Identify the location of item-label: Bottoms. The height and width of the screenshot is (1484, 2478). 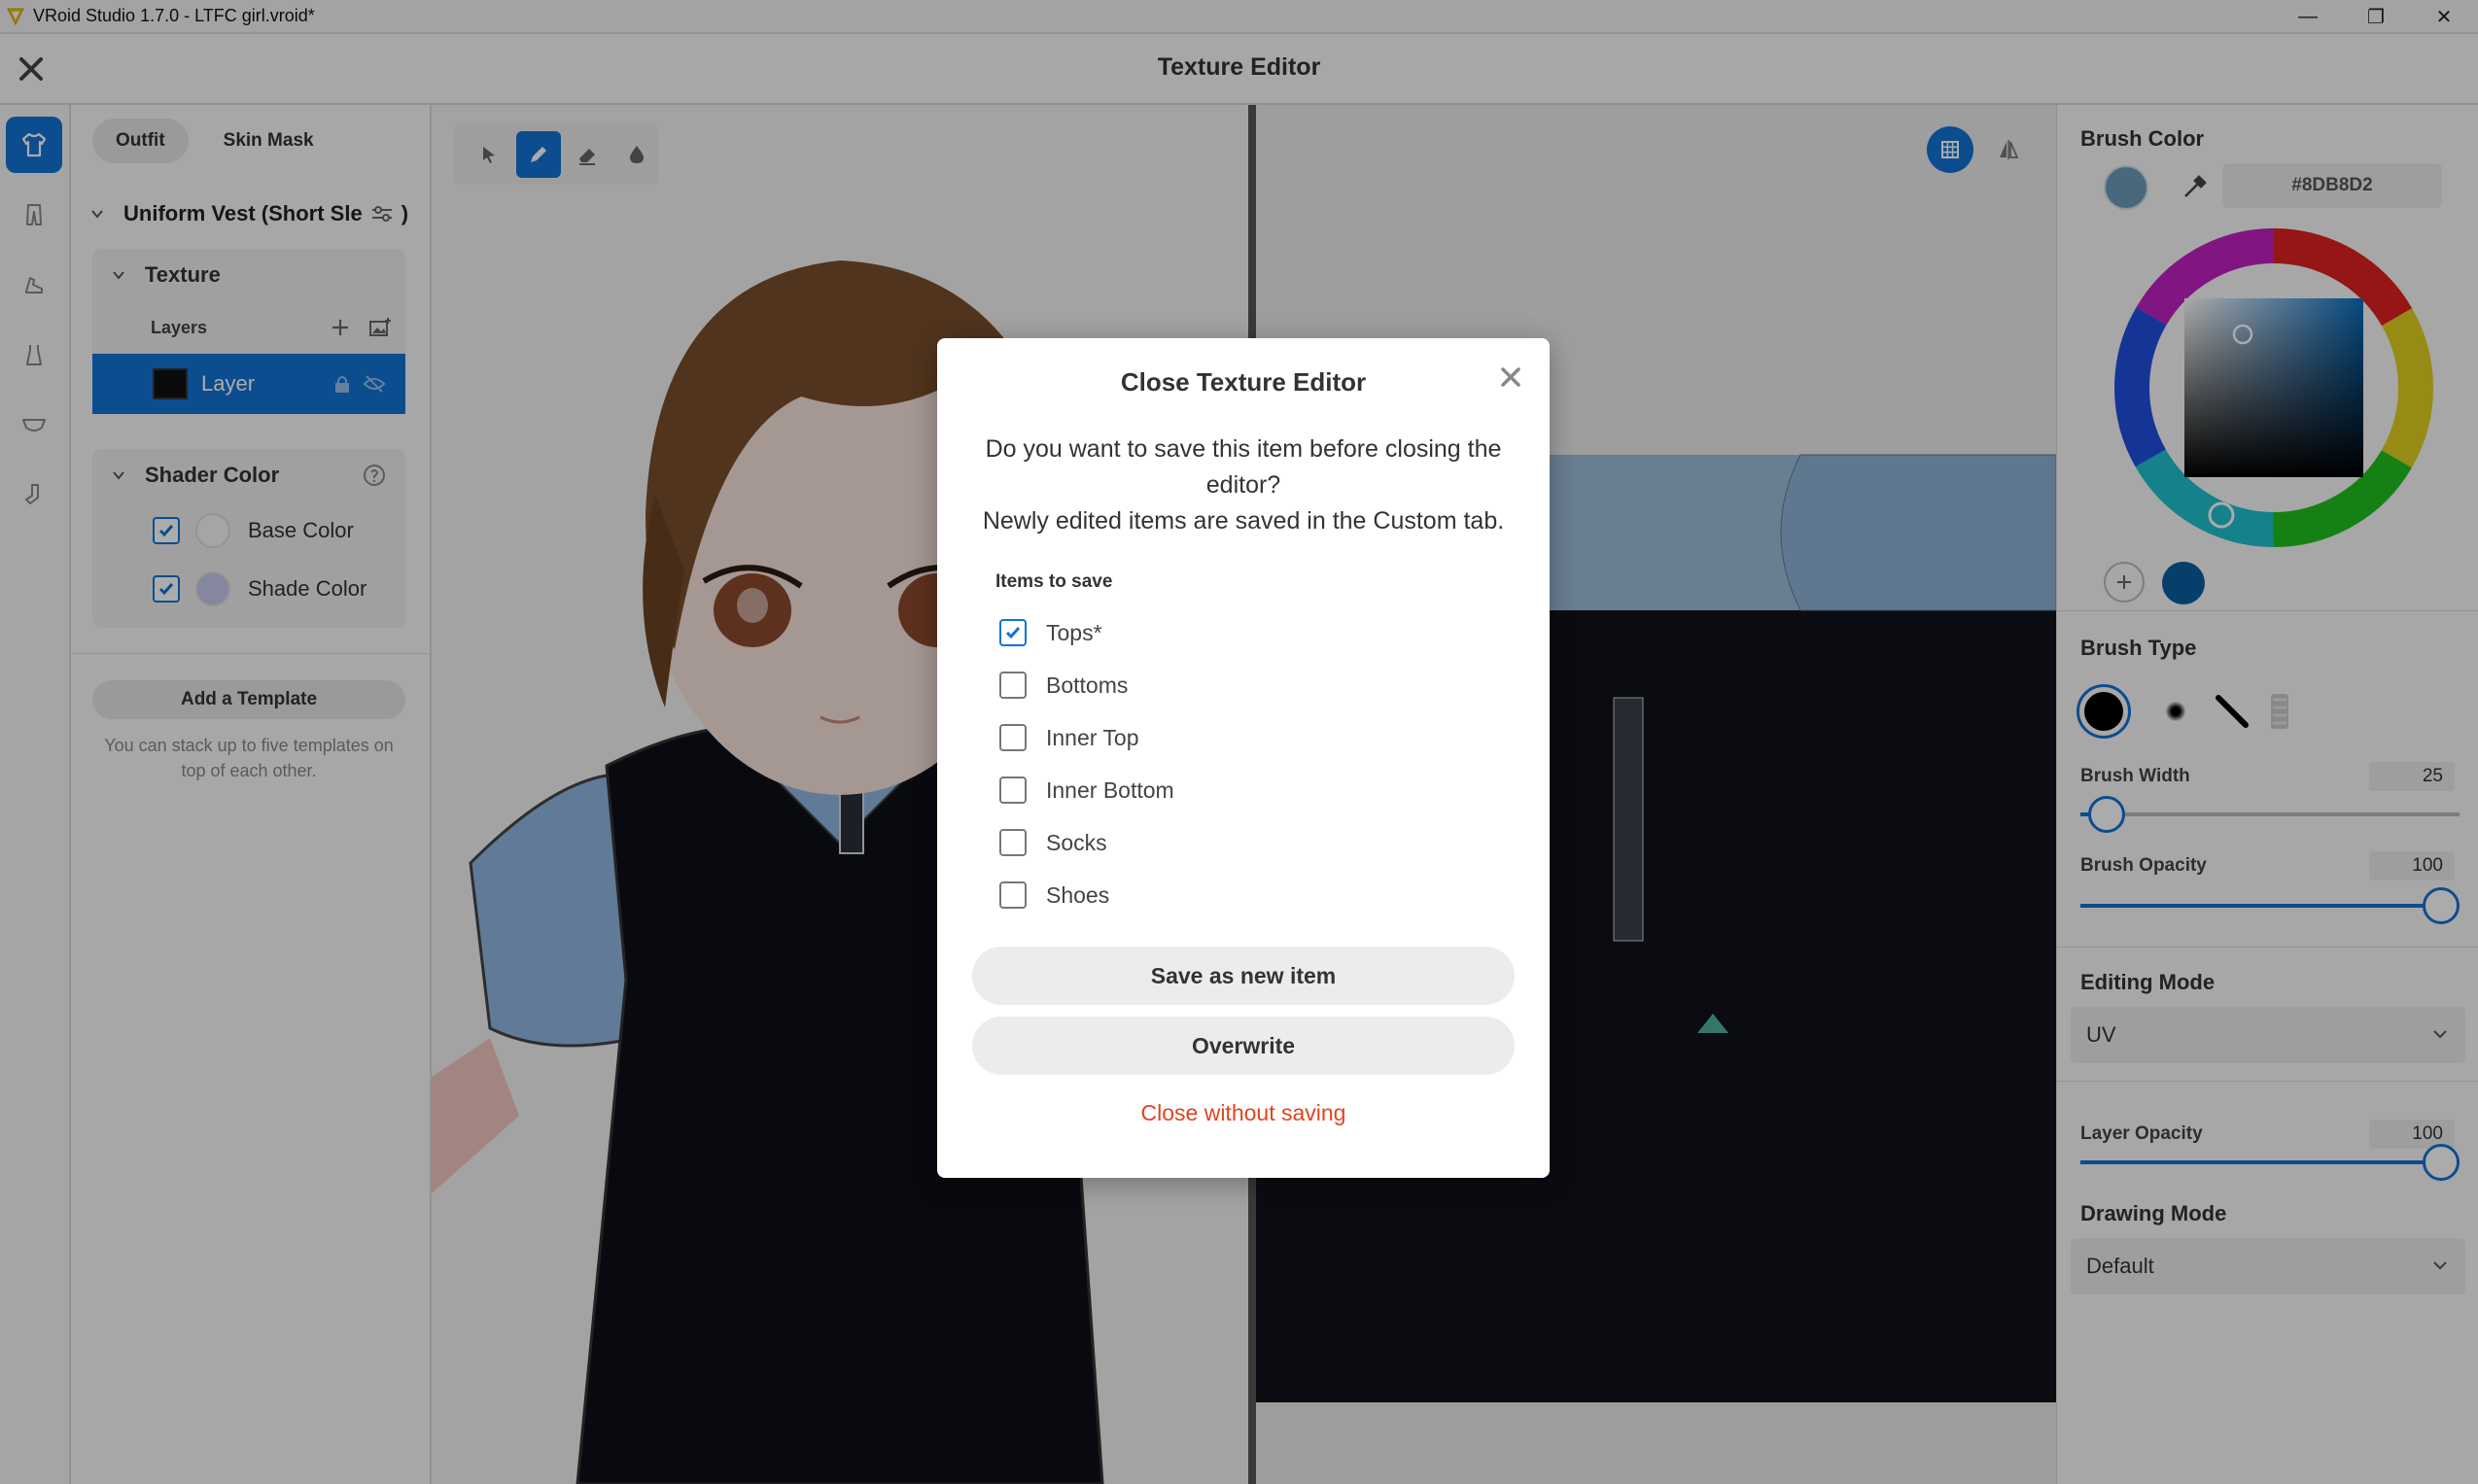
(1087, 685).